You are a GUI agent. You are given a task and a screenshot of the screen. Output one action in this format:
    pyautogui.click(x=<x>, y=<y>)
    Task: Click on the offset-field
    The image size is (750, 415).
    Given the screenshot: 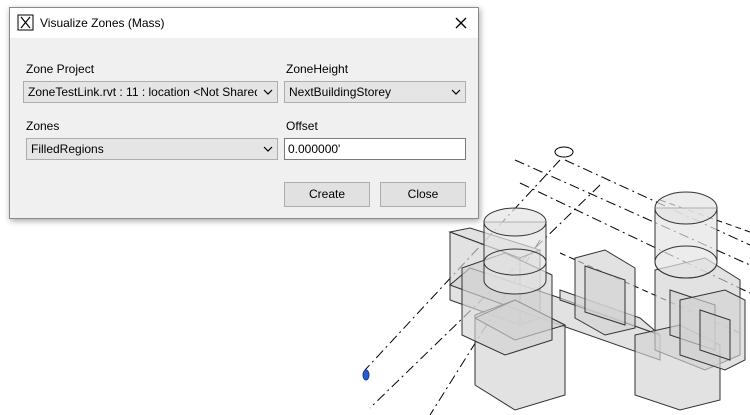 What is the action you would take?
    pyautogui.click(x=375, y=149)
    